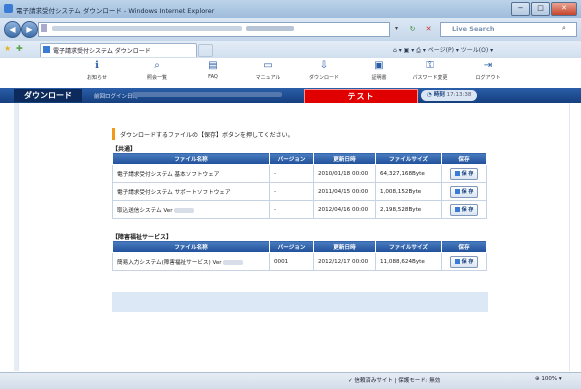 The height and width of the screenshot is (389, 581). What do you see at coordinates (290, 380) in the screenshot?
I see `status-bar` at bounding box center [290, 380].